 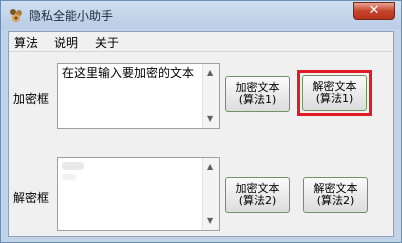 What do you see at coordinates (138, 194) in the screenshot?
I see `decrypt-textarea: ▲ ▼` at bounding box center [138, 194].